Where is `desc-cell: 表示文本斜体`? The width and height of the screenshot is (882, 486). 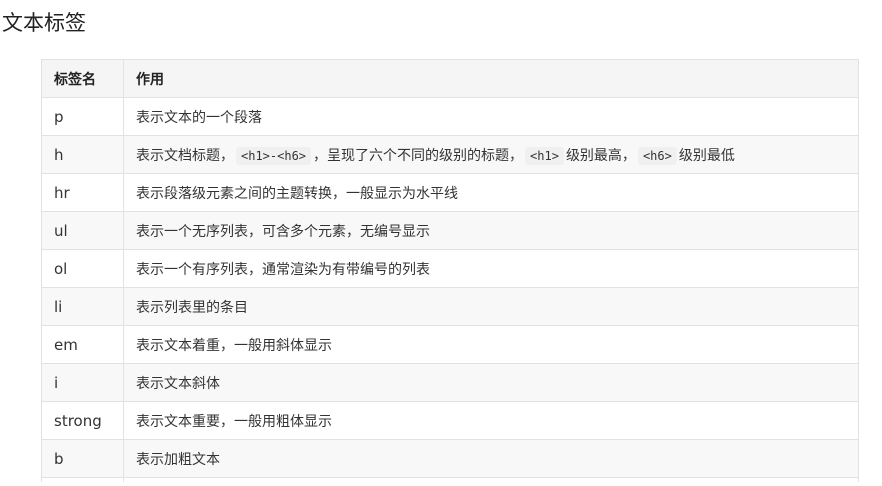 desc-cell: 表示文本斜体 is located at coordinates (491, 382).